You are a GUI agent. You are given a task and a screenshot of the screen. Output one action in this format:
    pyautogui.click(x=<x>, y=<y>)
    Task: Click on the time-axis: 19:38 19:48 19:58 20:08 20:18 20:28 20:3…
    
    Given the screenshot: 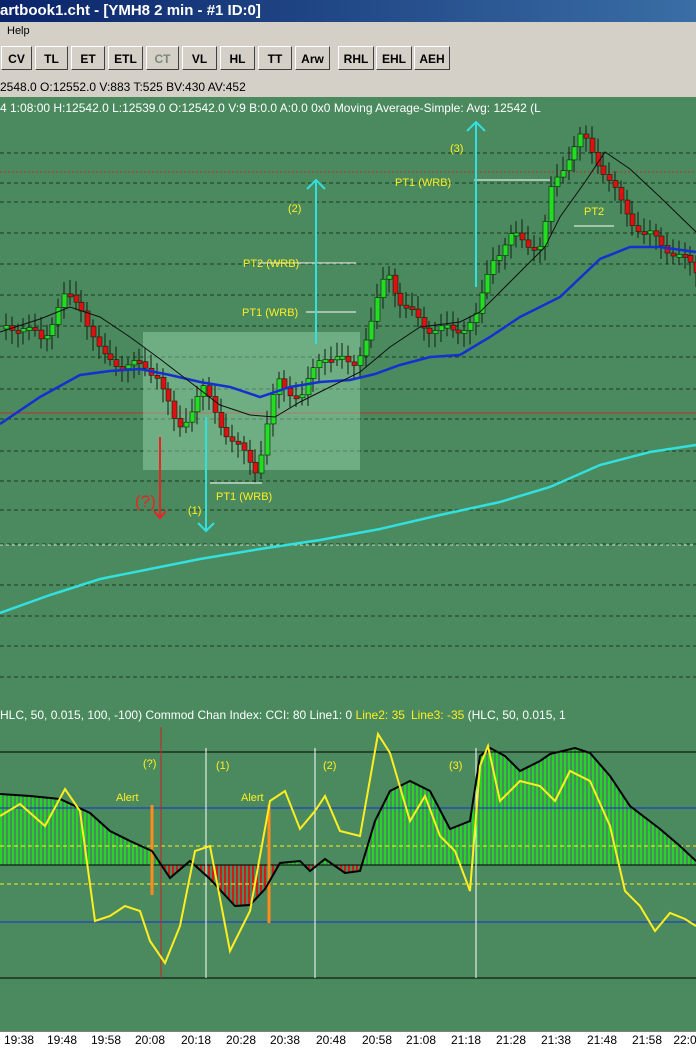 What is the action you would take?
    pyautogui.click(x=348, y=1039)
    